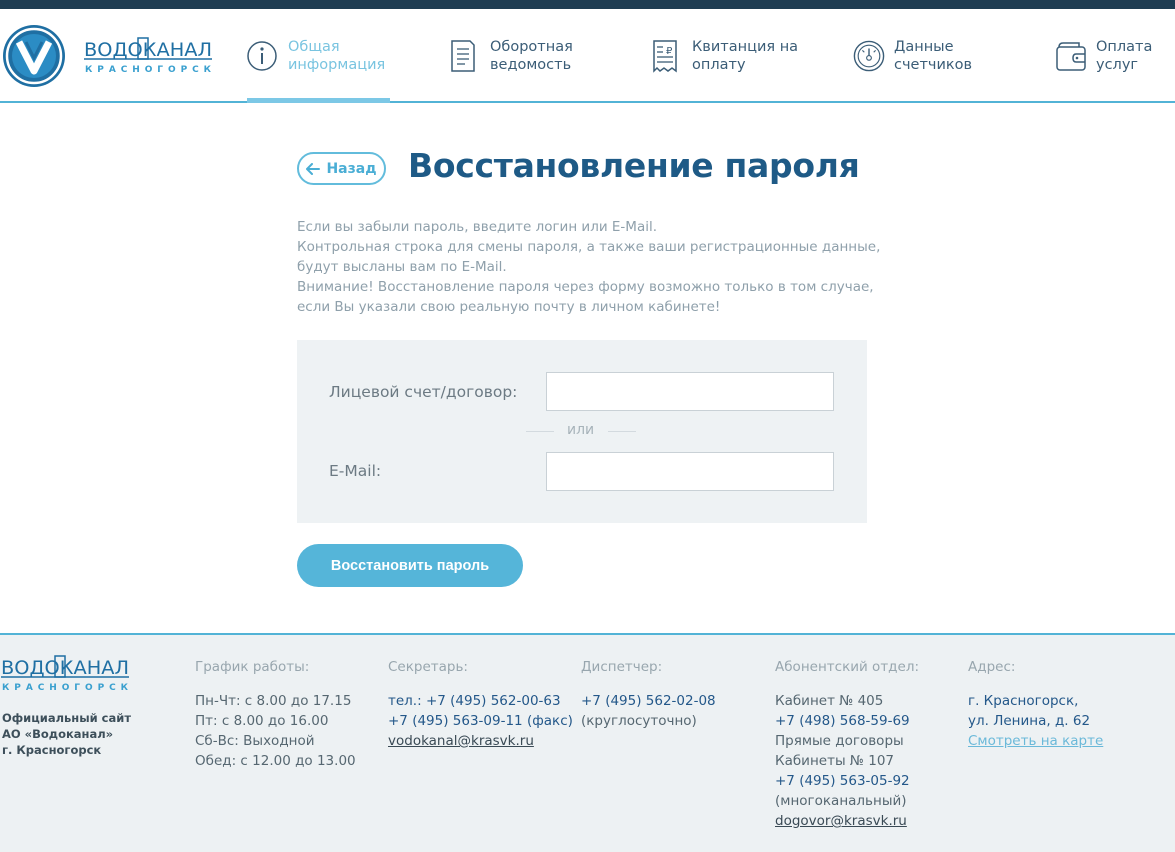  Describe the element at coordinates (992, 667) in the screenshot. I see `address-heading: Адрес:` at that location.